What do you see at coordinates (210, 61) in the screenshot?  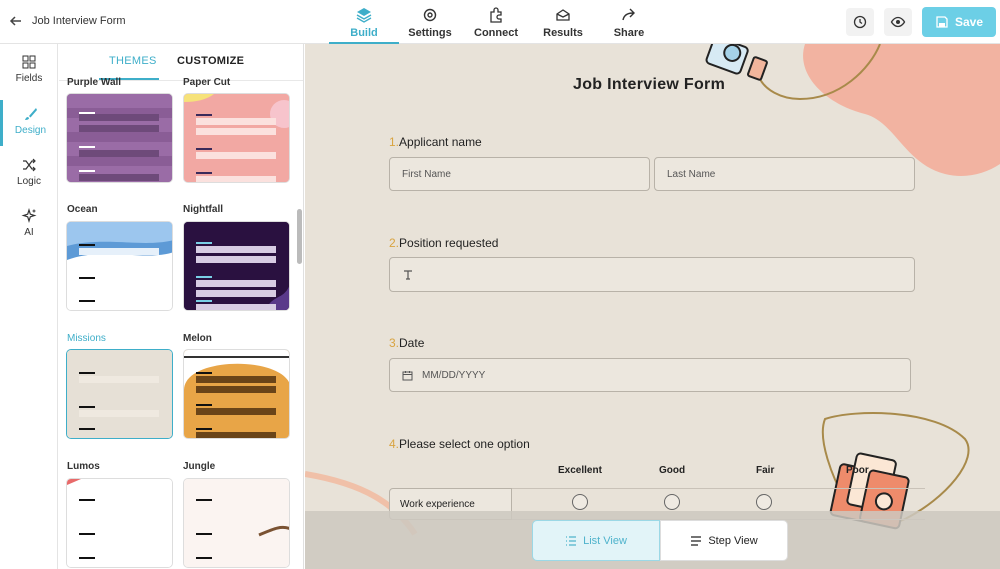 I see `tab-customize: CUSTOMIZE` at bounding box center [210, 61].